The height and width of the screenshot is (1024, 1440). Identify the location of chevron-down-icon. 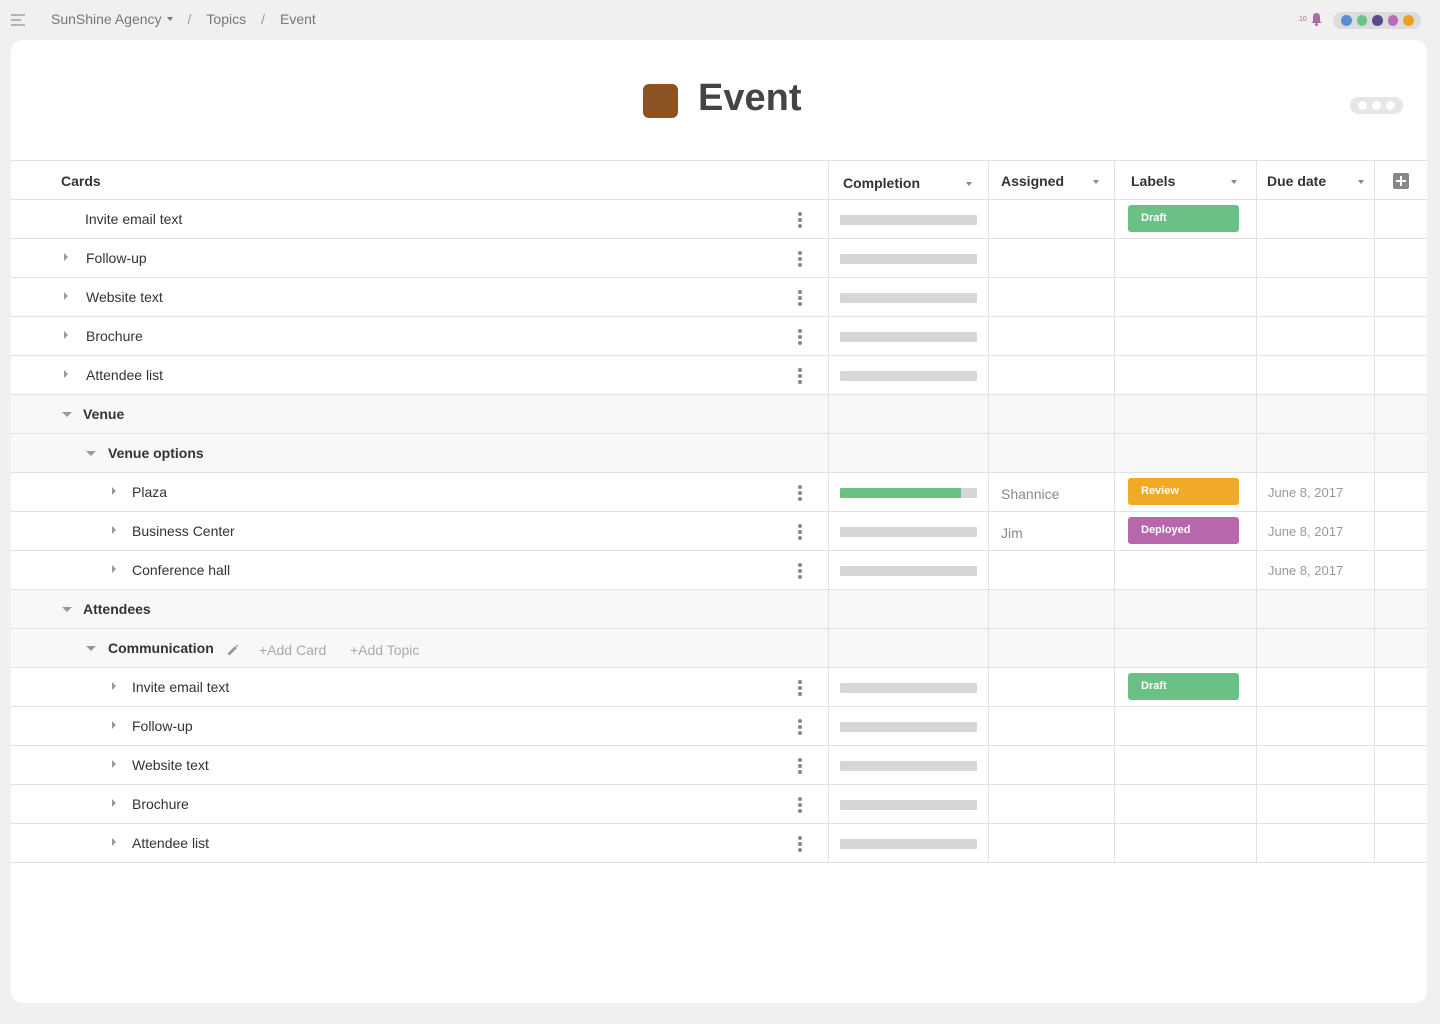
(1361, 182).